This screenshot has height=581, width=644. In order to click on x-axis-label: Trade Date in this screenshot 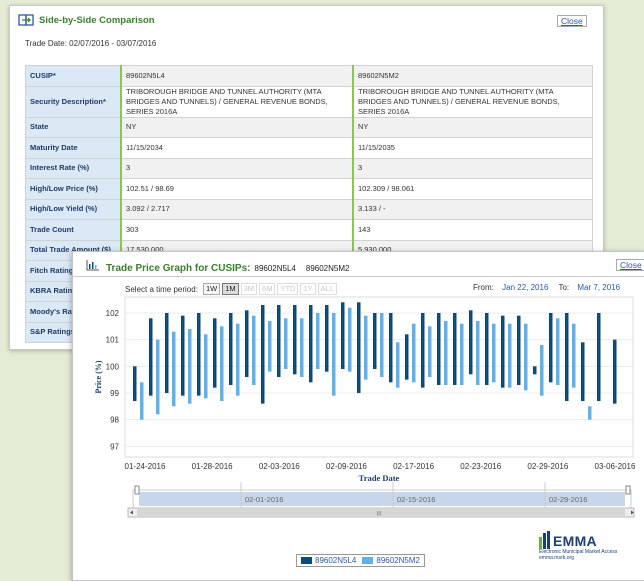, I will do `click(379, 478)`.